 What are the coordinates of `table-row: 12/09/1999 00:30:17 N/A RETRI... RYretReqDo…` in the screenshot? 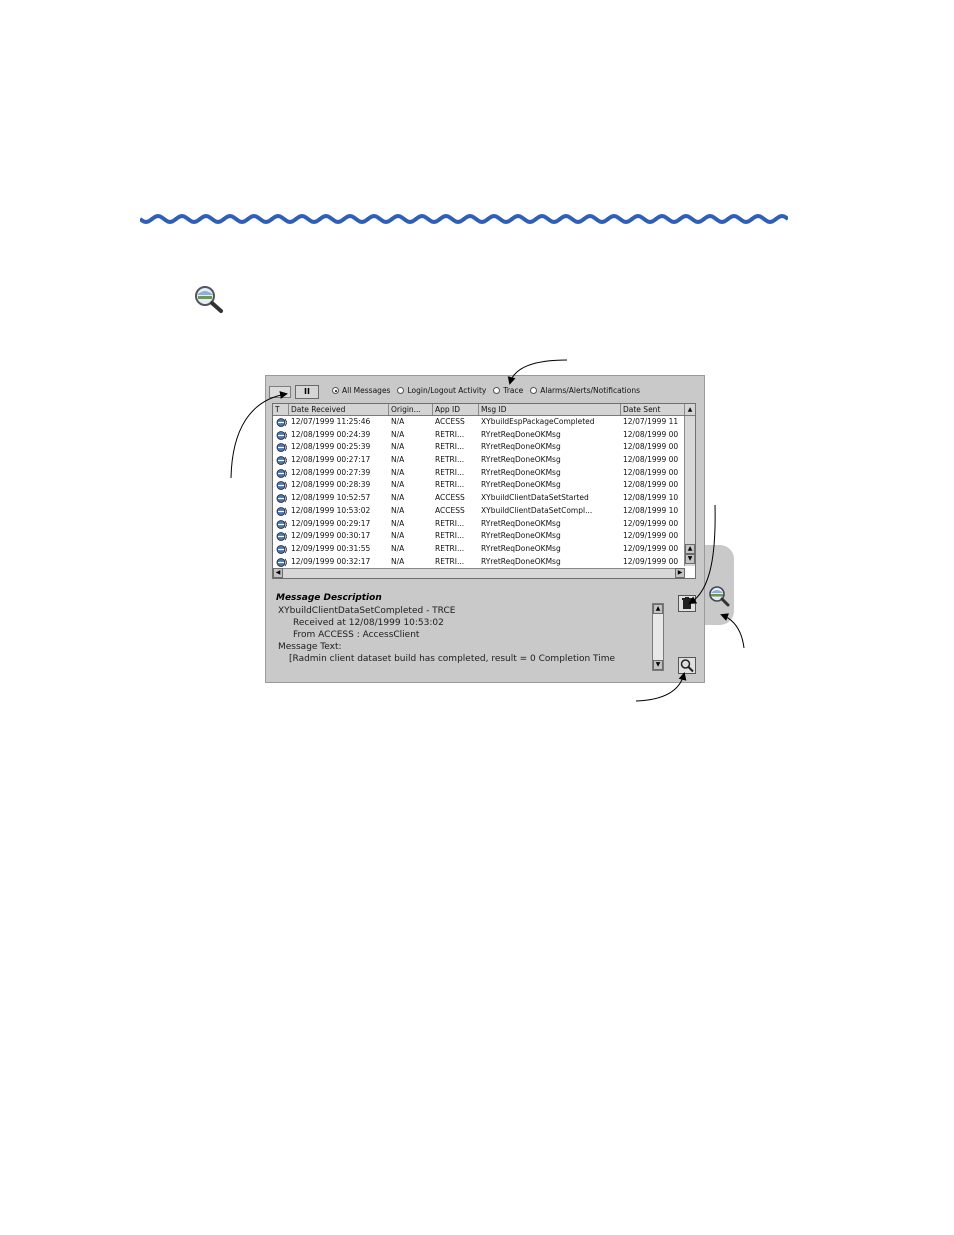 It's located at (479, 536).